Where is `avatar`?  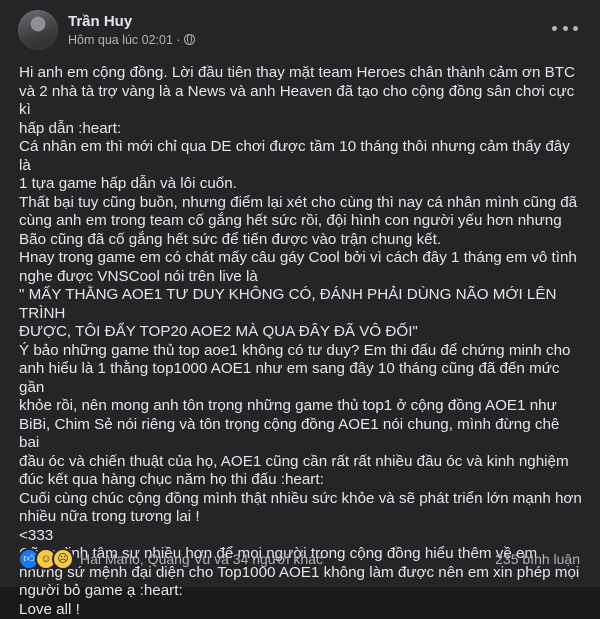 avatar is located at coordinates (38, 30).